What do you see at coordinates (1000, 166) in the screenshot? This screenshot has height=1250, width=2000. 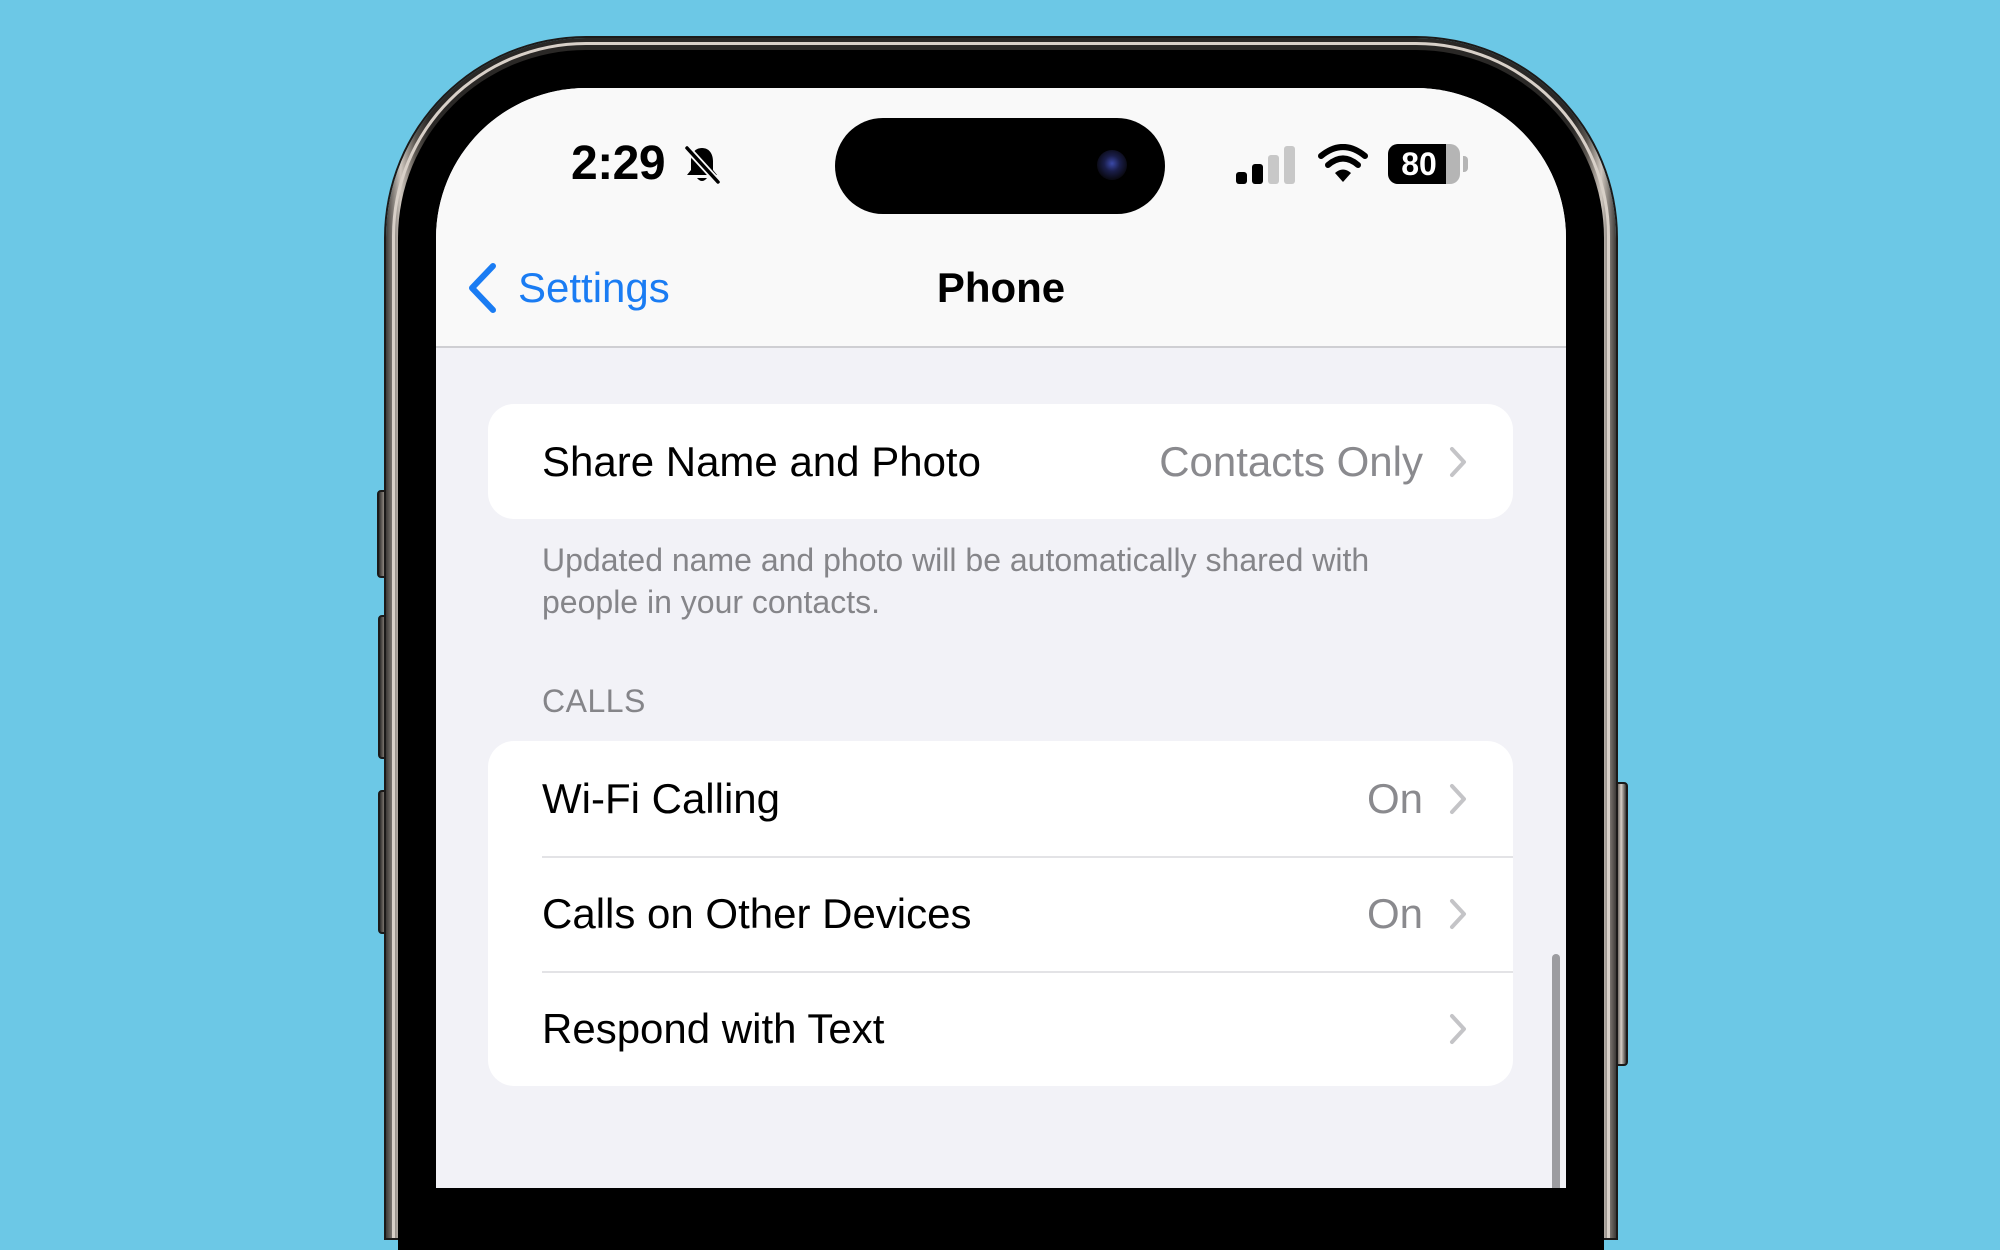 I see `dynamic-island` at bounding box center [1000, 166].